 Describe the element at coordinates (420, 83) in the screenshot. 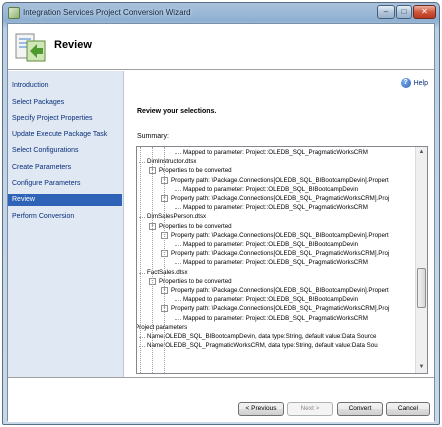

I see `help-label: Help` at that location.